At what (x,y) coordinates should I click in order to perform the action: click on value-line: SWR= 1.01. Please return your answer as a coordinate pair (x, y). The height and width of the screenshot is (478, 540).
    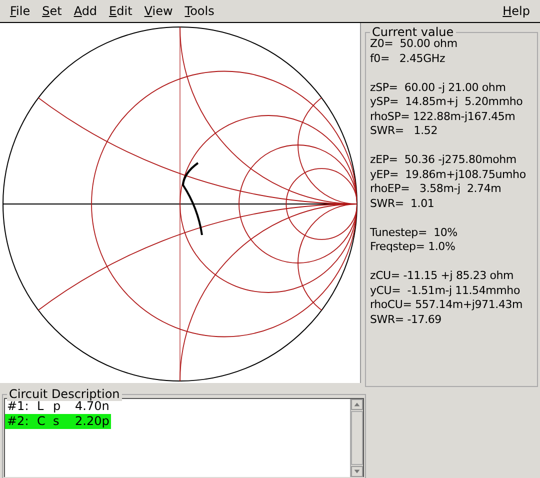
    Looking at the image, I should click on (403, 203).